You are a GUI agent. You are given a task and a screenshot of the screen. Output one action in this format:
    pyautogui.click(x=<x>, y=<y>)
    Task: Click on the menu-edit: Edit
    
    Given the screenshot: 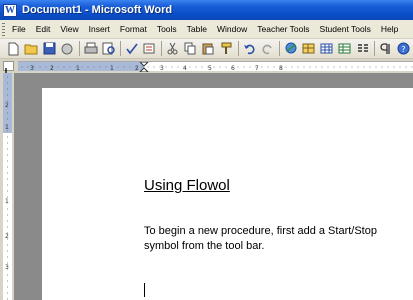 What is the action you would take?
    pyautogui.click(x=43, y=29)
    